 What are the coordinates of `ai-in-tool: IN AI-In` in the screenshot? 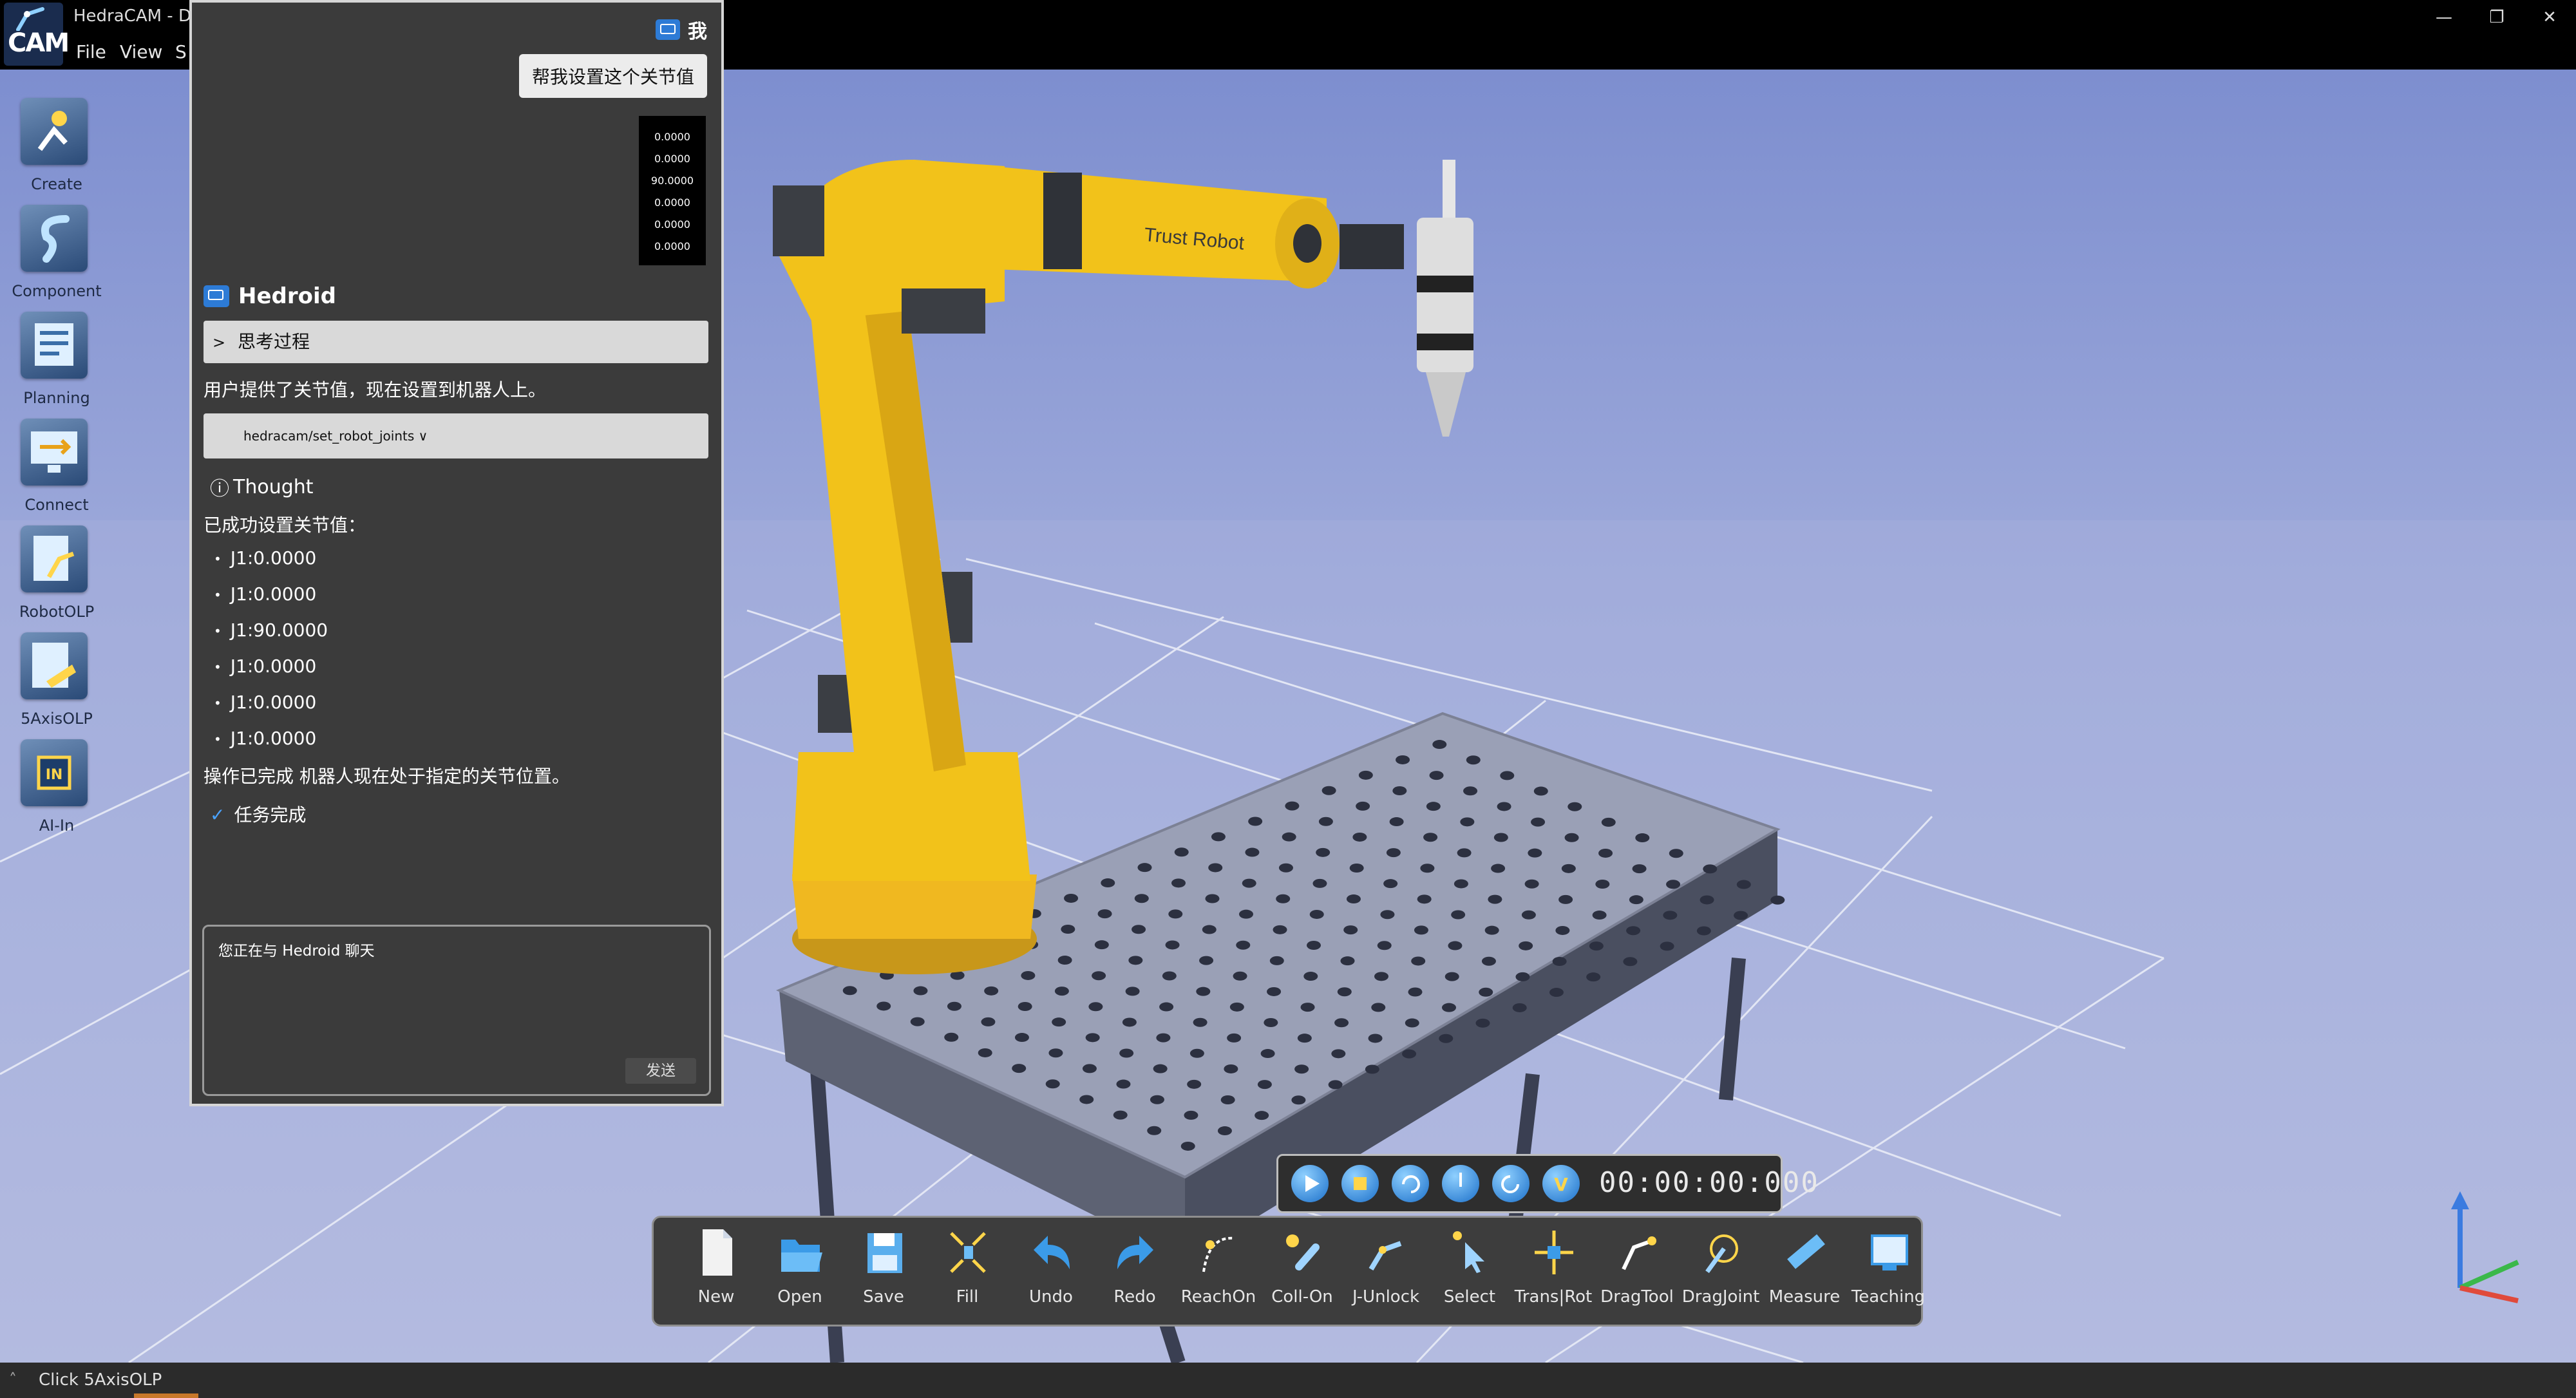 It's located at (56, 790).